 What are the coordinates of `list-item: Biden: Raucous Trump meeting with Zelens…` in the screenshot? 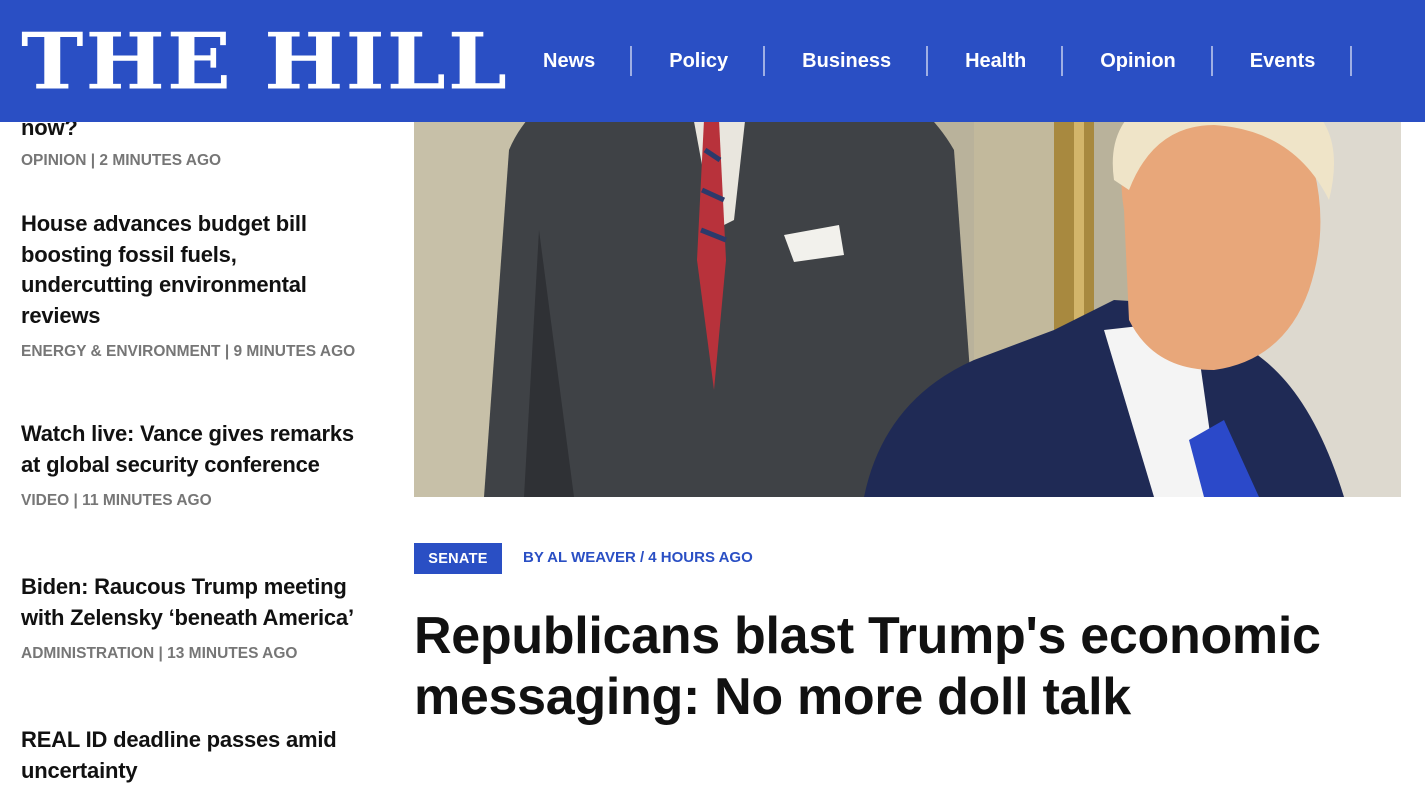 It's located at (191, 619).